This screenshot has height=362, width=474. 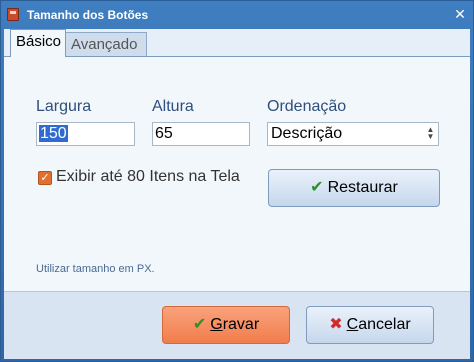 I want to click on exibir-itens-label: Exibir até 80 Itens na Tela, so click(x=148, y=177).